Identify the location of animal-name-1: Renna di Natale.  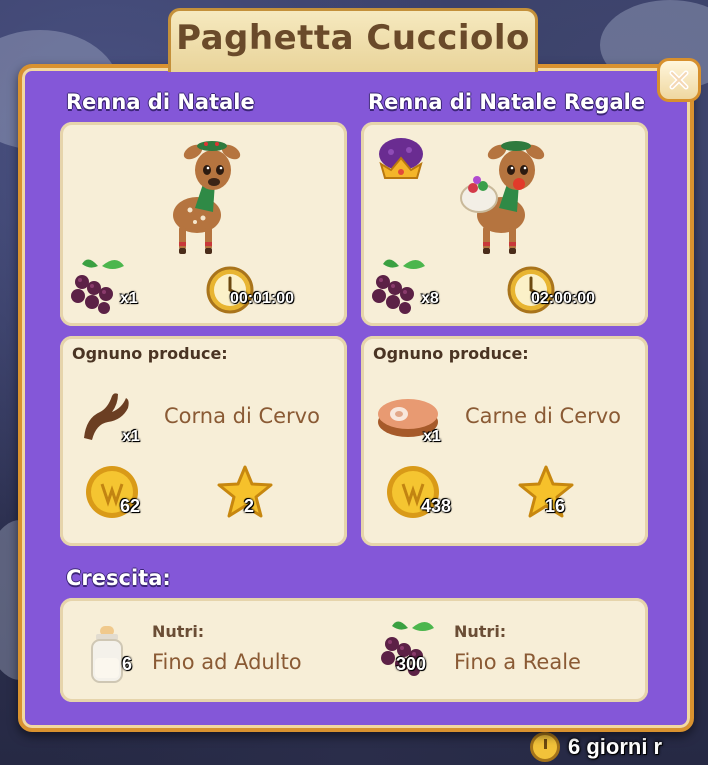
(160, 102).